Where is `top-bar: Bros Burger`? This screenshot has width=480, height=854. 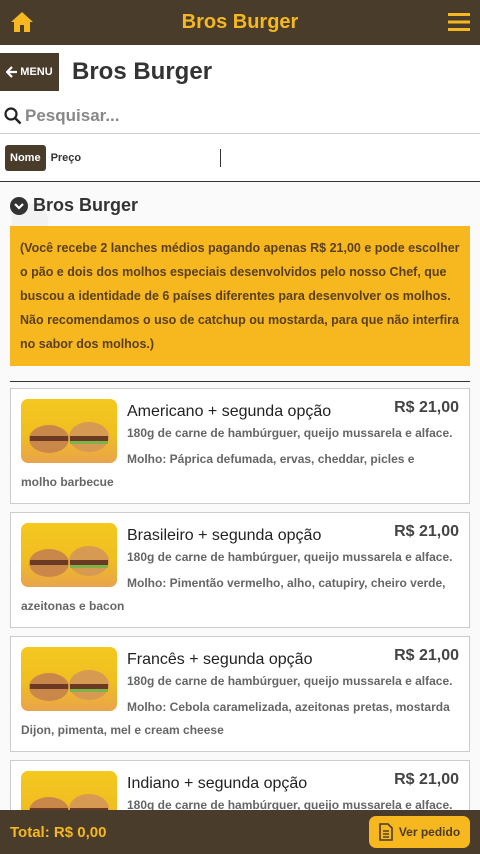
top-bar: Bros Burger is located at coordinates (240, 22).